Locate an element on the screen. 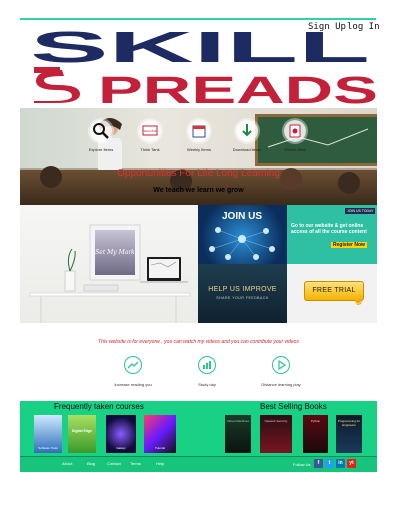 This screenshot has height=505, width=401. hero-icon-label: Download items is located at coordinates (247, 149).